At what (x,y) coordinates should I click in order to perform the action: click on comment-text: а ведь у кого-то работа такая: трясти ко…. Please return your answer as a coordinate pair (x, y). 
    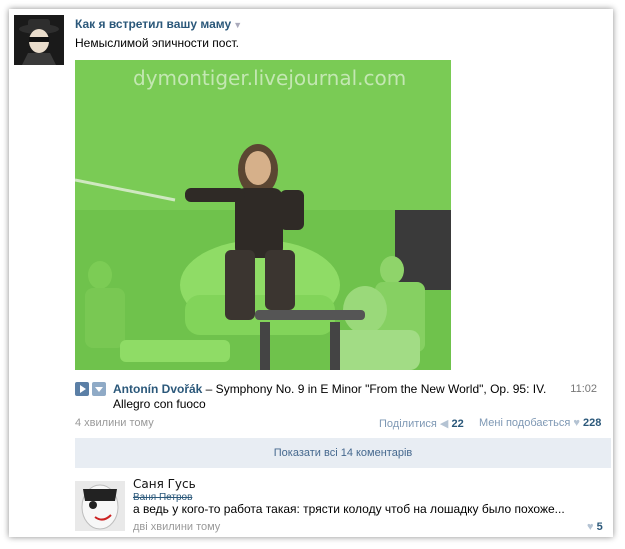
    Looking at the image, I should click on (349, 509).